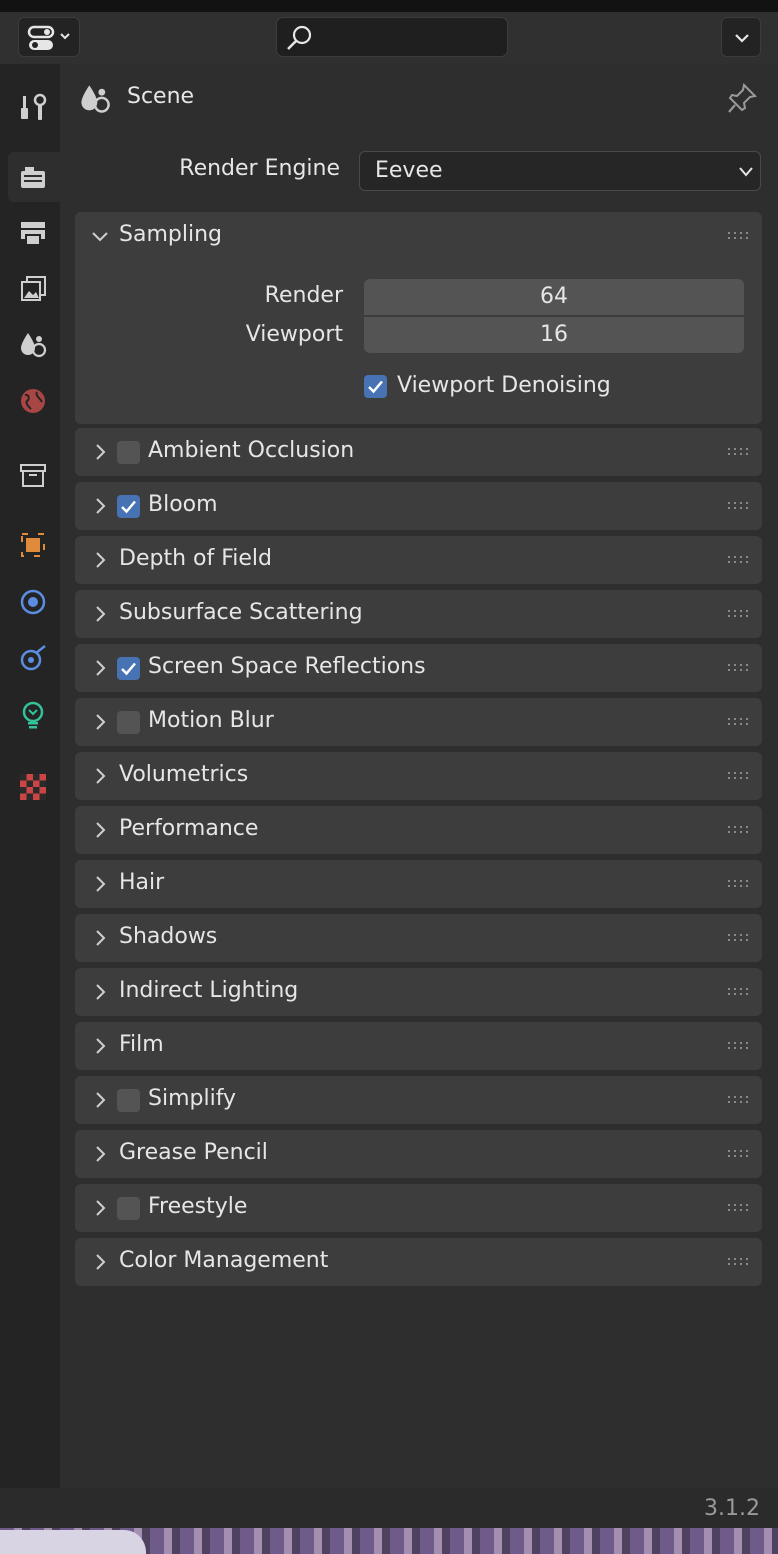 The image size is (778, 1554). What do you see at coordinates (34, 658) in the screenshot?
I see `tab-constraints` at bounding box center [34, 658].